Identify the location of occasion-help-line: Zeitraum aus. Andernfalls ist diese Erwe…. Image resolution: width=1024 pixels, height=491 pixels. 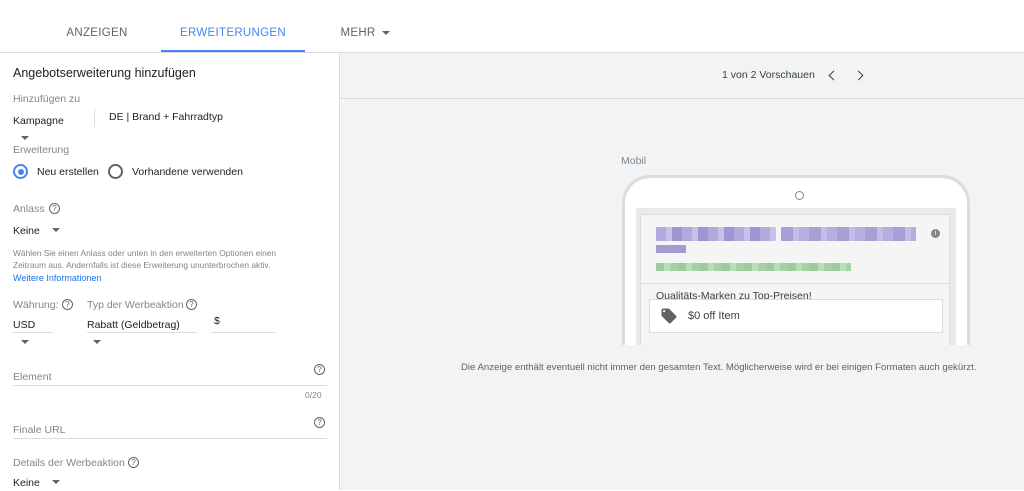
(142, 265).